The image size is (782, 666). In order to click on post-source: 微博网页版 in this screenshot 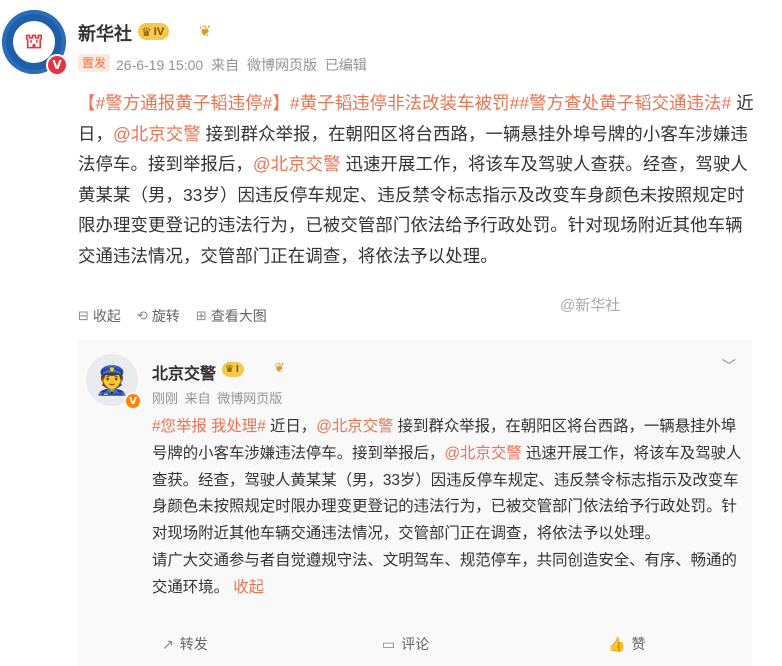, I will do `click(281, 65)`.